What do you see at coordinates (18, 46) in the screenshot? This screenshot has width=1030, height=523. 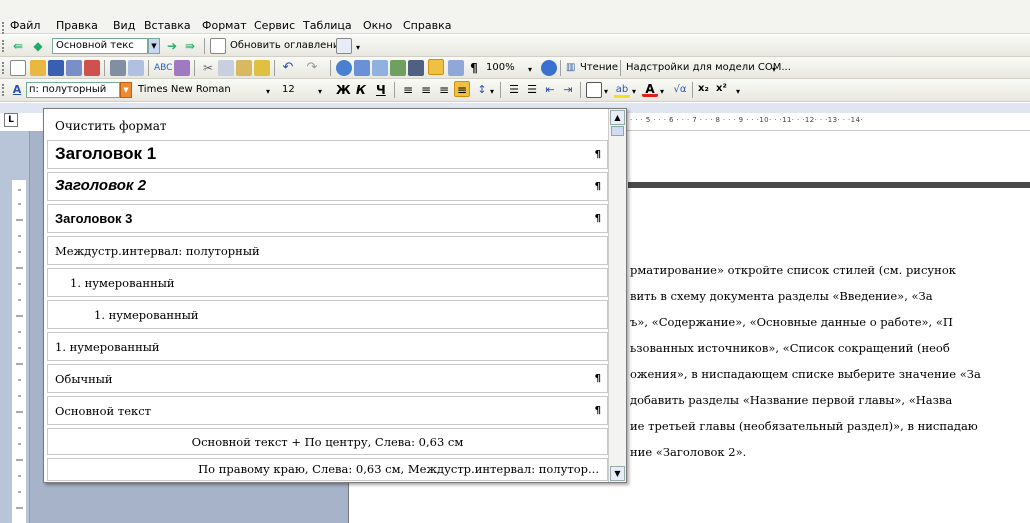 I see `promote-heading-icon: ⇚` at bounding box center [18, 46].